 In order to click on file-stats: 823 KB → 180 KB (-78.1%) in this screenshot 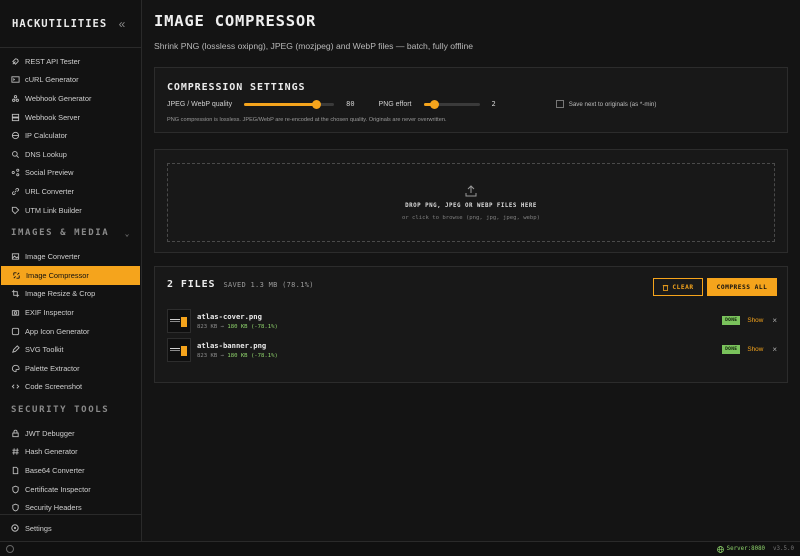, I will do `click(237, 356)`.